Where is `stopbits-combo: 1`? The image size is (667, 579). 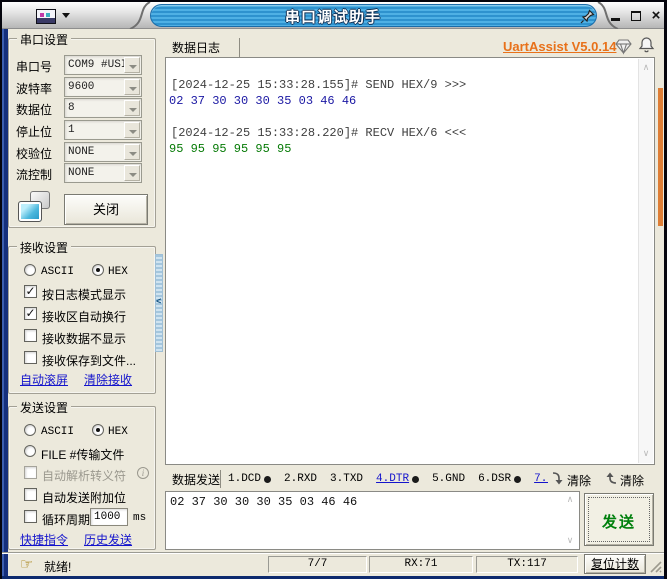 stopbits-combo: 1 is located at coordinates (103, 130).